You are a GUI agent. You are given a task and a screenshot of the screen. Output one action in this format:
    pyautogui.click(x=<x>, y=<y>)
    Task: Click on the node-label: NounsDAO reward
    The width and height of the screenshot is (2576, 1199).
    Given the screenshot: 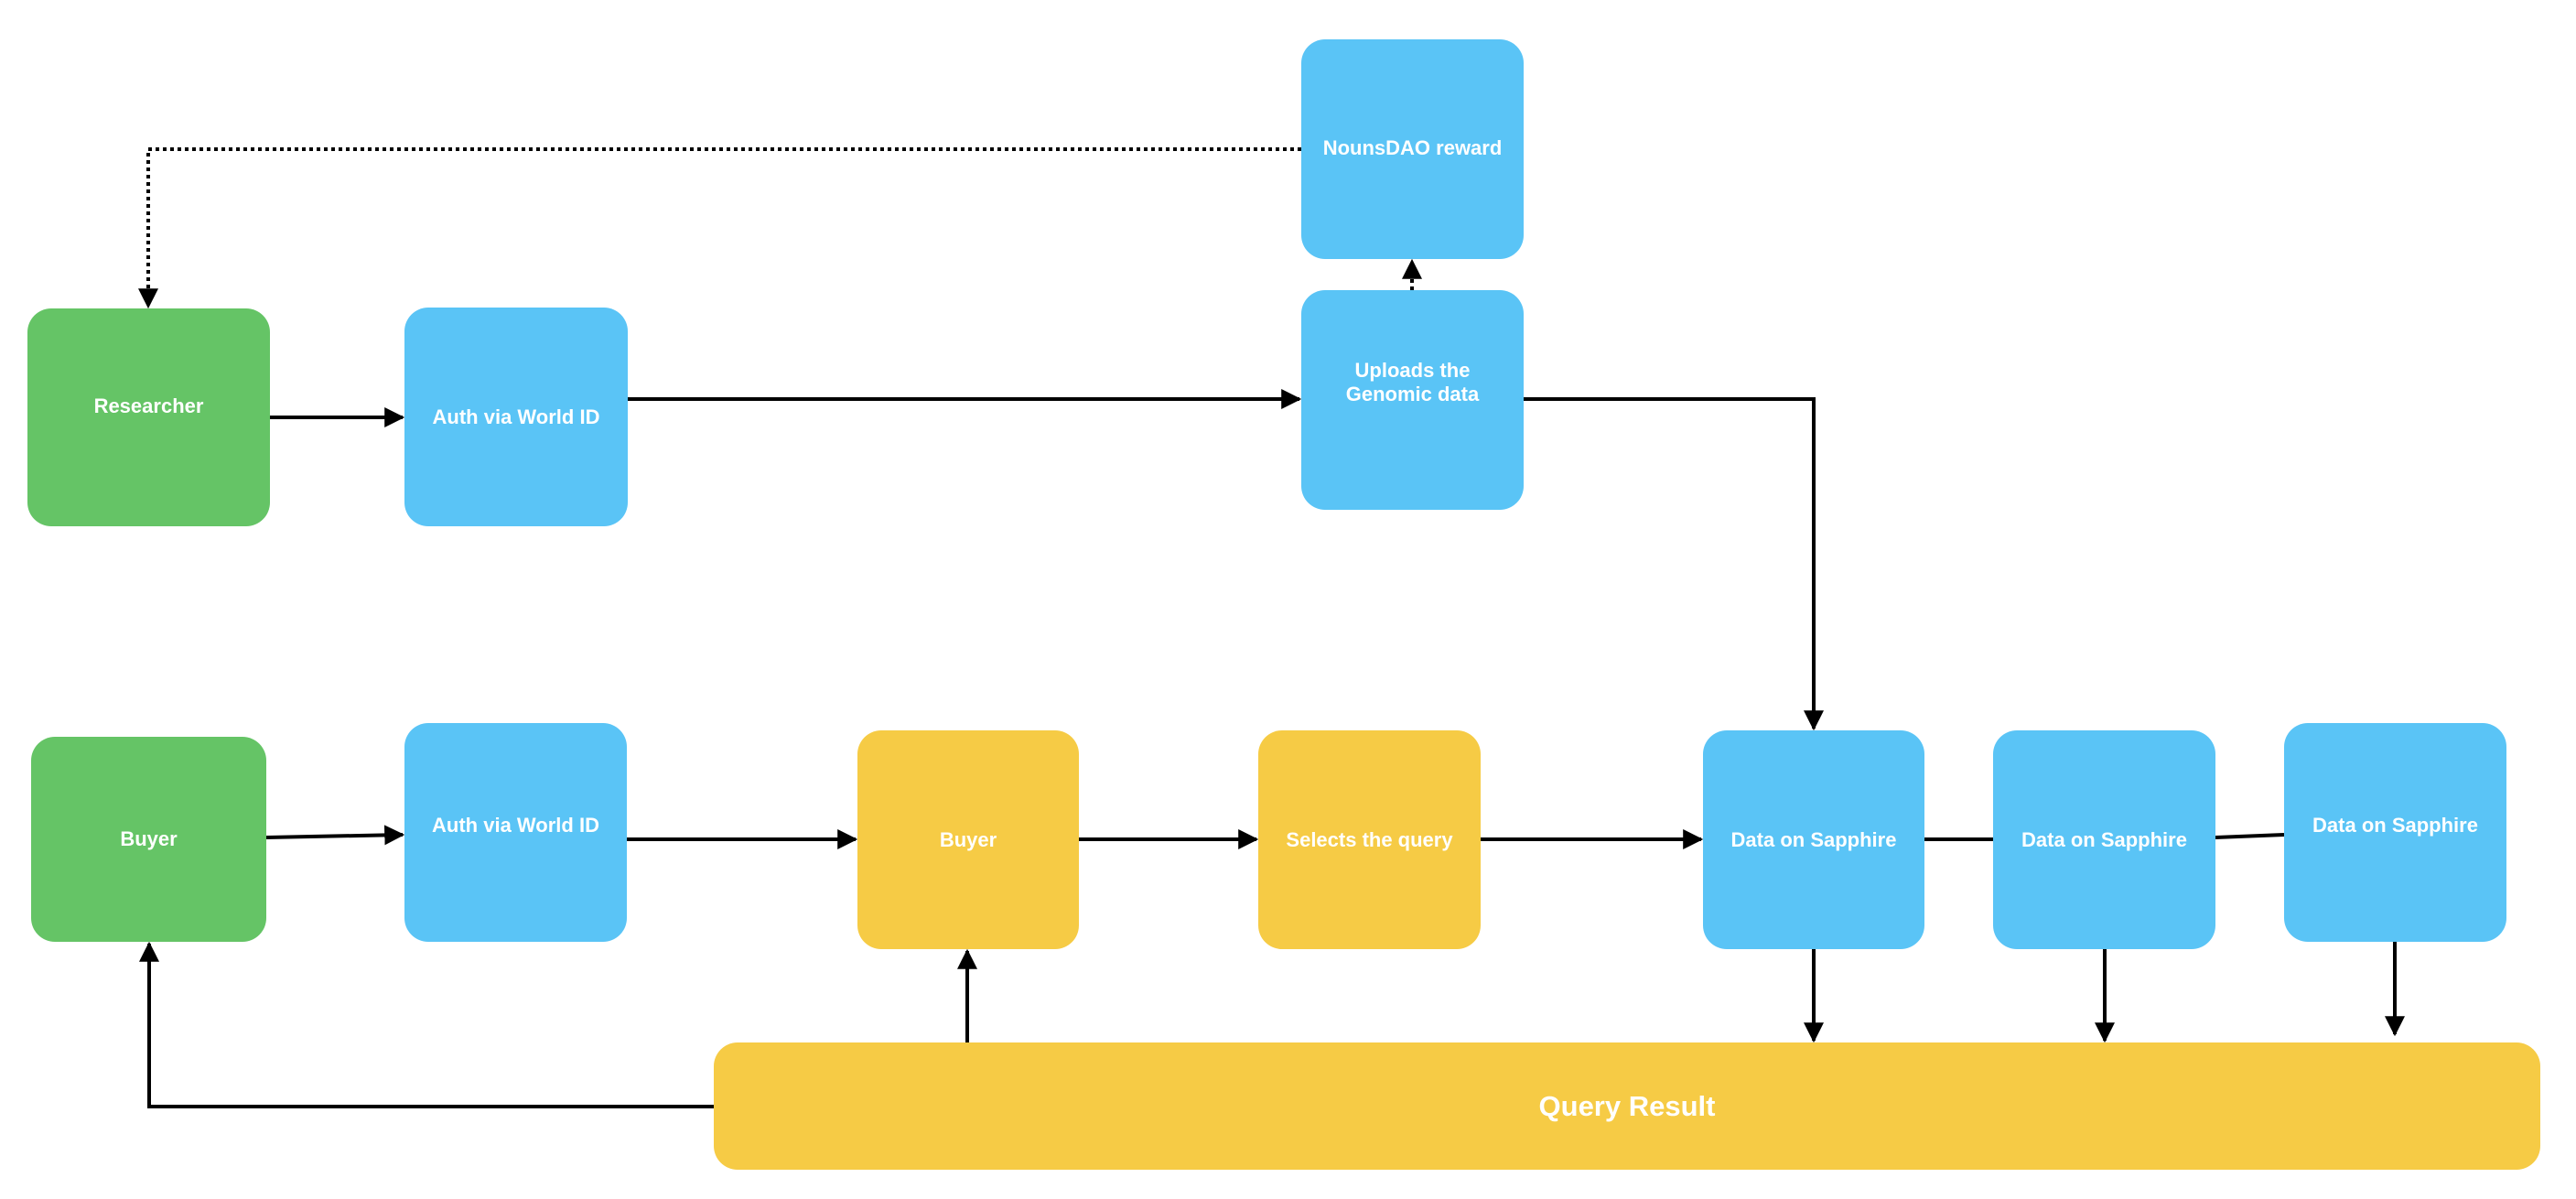 What is the action you would take?
    pyautogui.click(x=1412, y=147)
    